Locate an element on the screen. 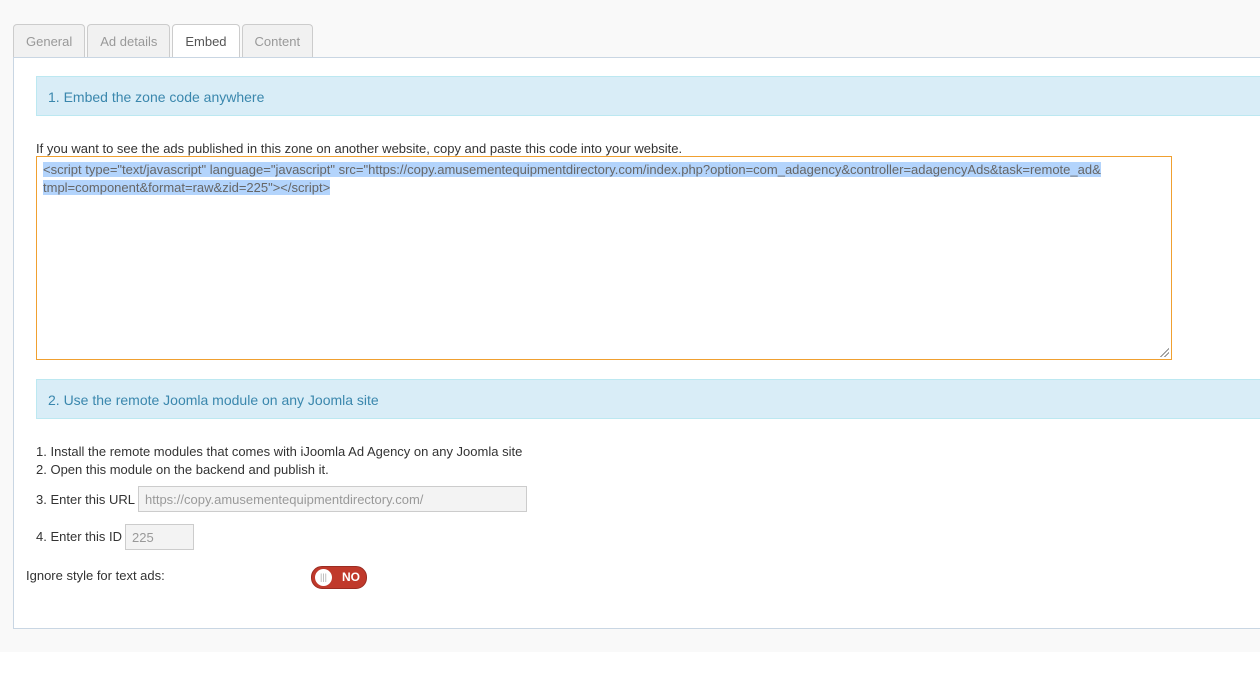 The width and height of the screenshot is (1260, 691). resize-grip-icon is located at coordinates (1164, 352).